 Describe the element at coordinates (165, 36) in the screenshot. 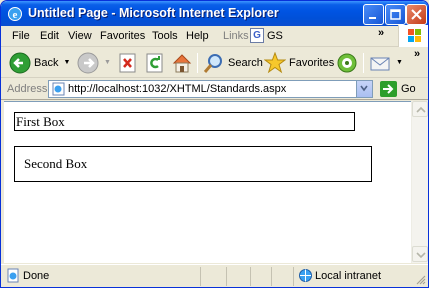

I see `menu-tools: Tools` at that location.